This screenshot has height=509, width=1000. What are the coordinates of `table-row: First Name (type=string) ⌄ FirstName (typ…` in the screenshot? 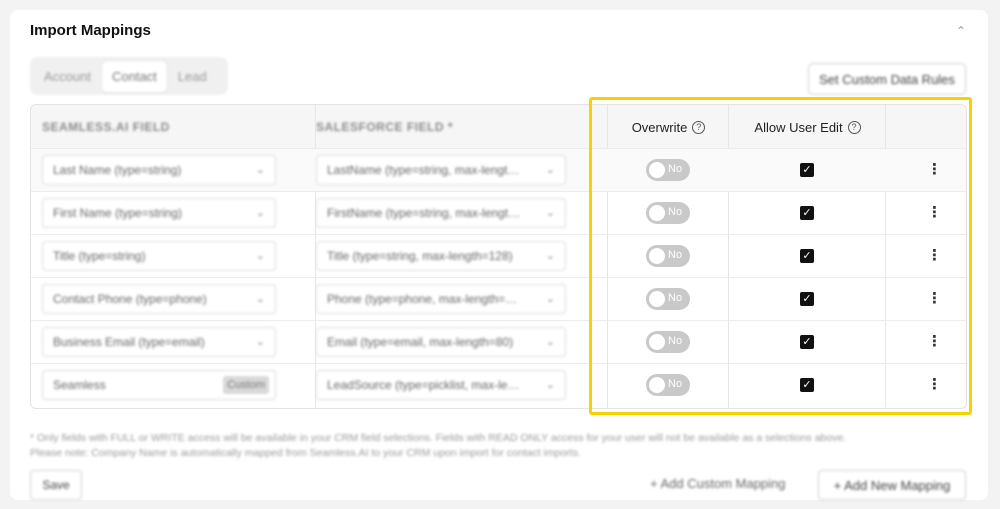 It's located at (498, 213).